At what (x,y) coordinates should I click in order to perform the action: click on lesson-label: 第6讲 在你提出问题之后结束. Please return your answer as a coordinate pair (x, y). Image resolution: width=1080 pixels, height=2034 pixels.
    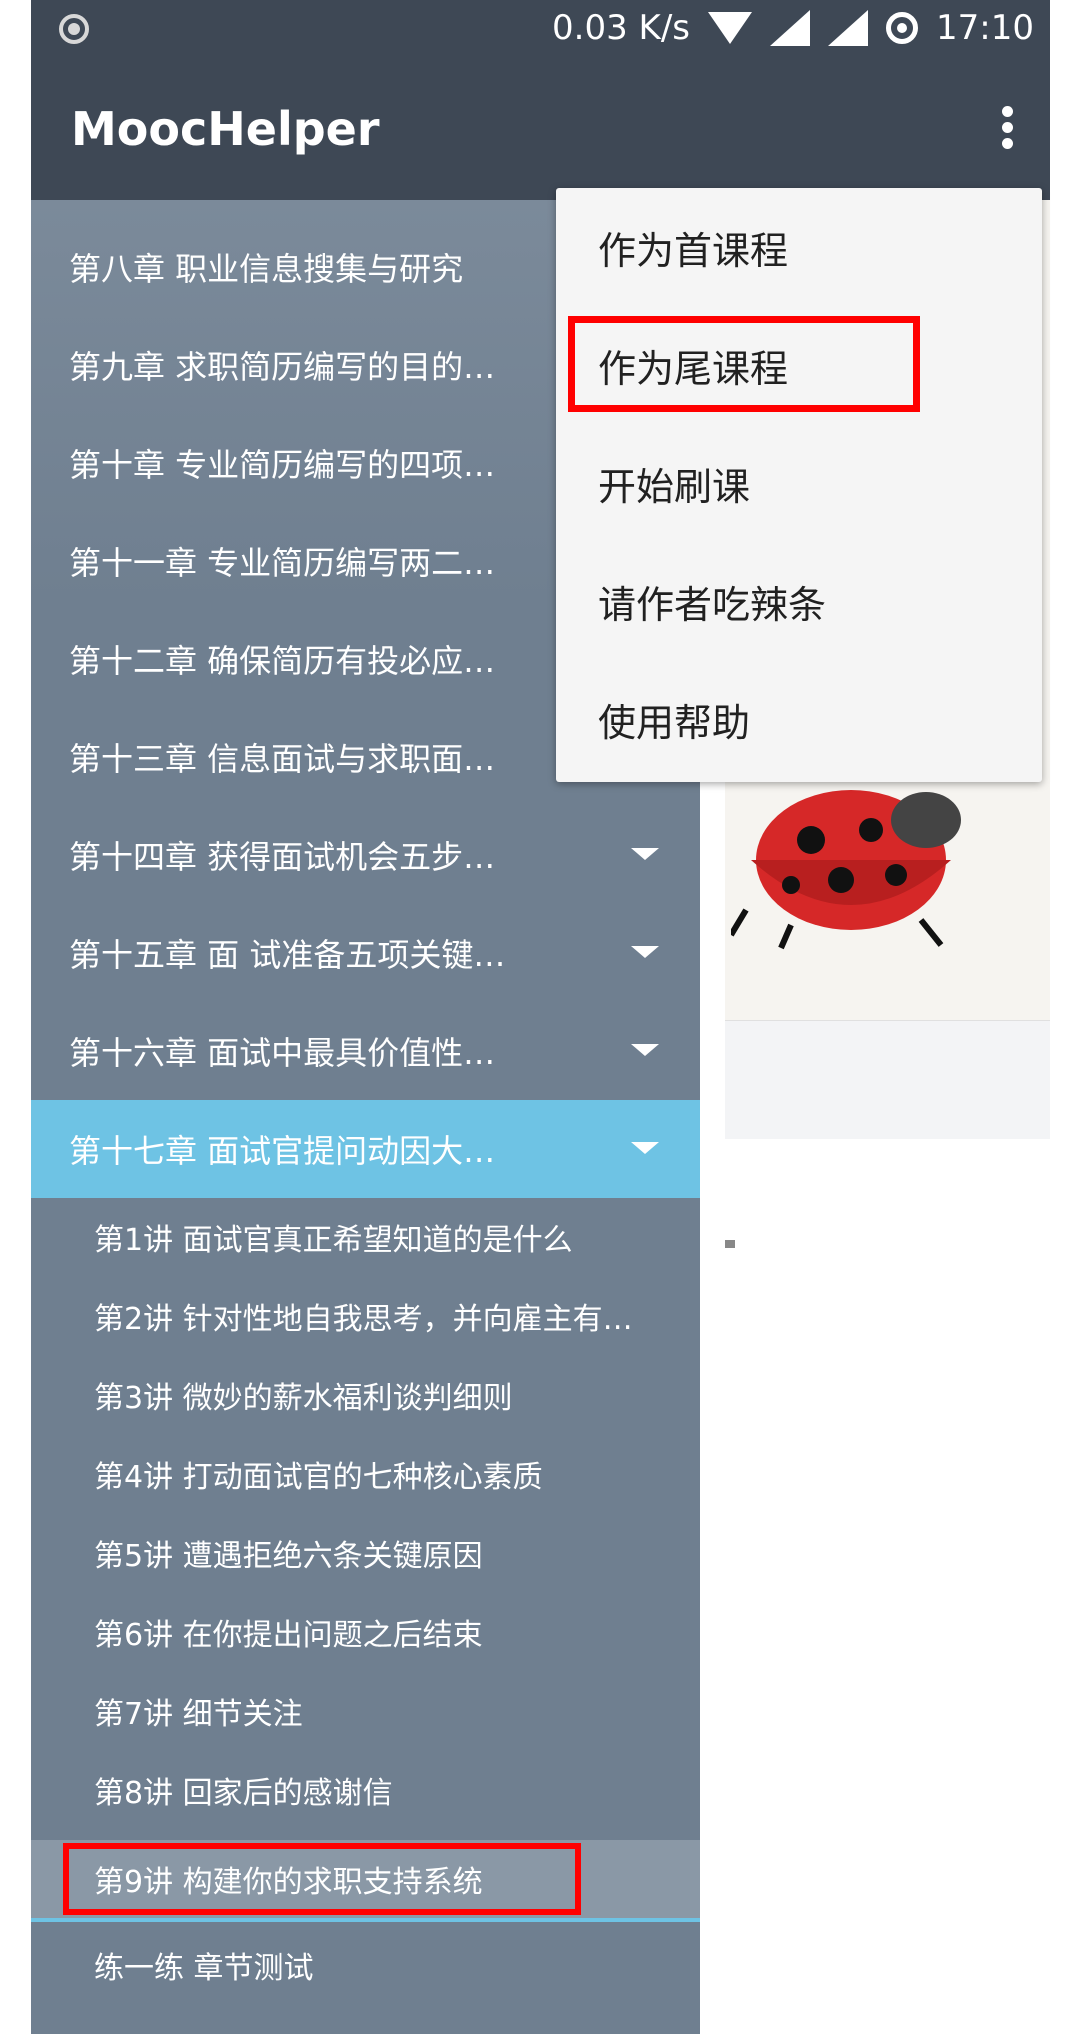
    Looking at the image, I should click on (288, 1635).